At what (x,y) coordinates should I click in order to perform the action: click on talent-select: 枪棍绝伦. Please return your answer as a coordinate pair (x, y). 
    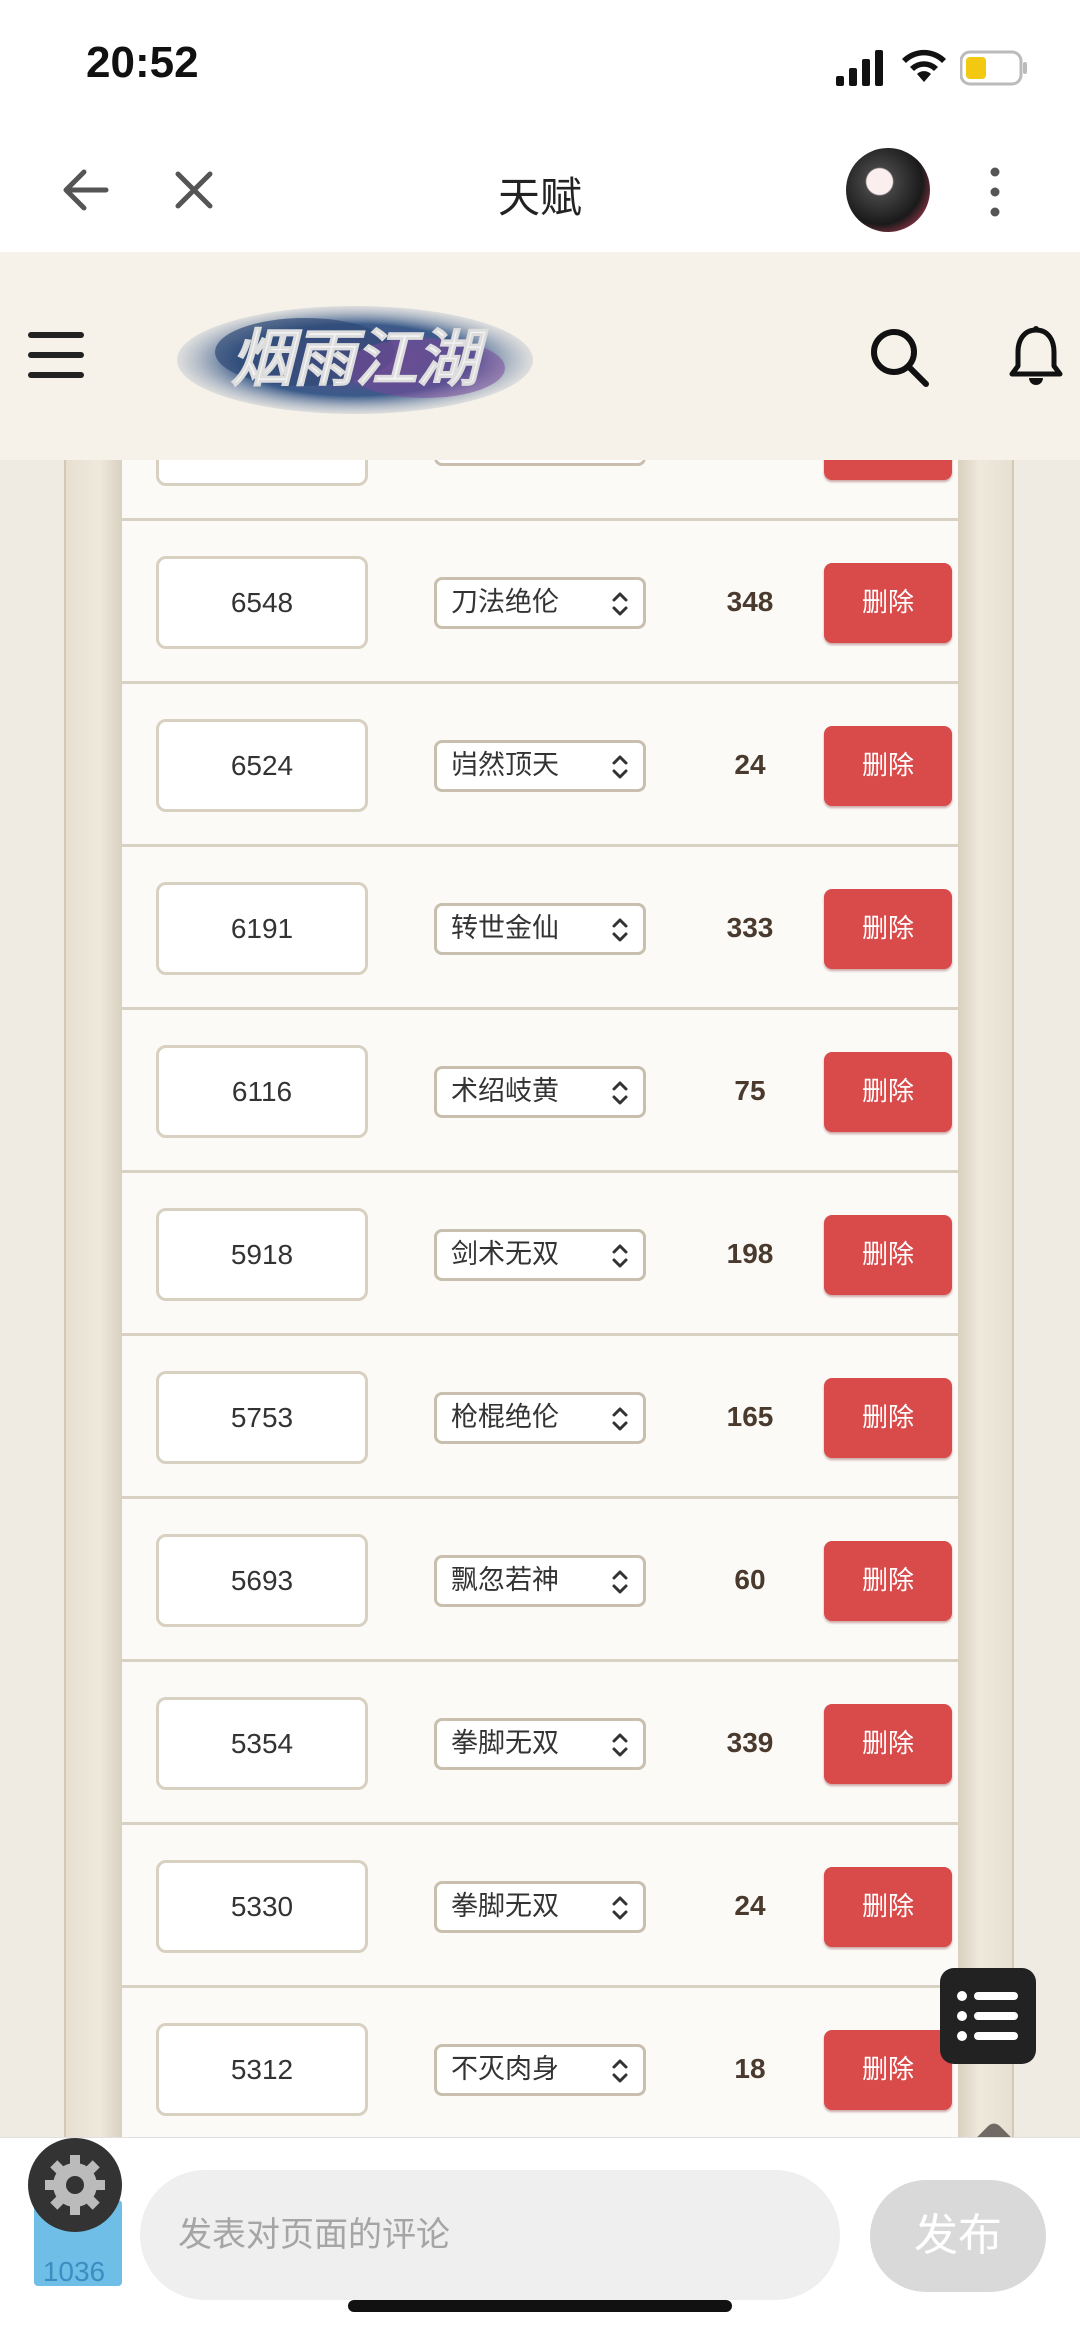
    Looking at the image, I should click on (540, 1418).